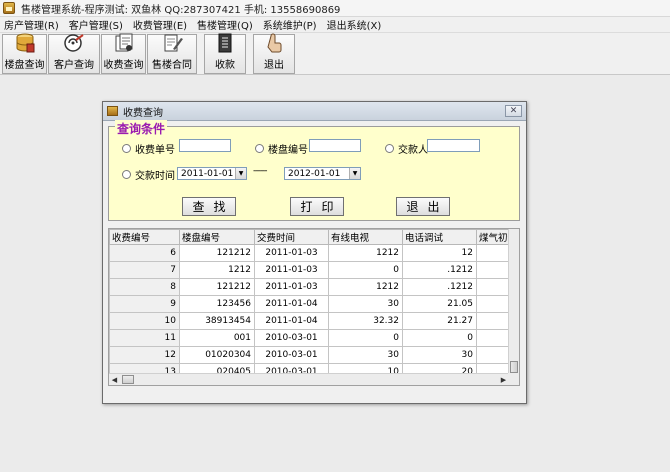 The height and width of the screenshot is (472, 670). I want to click on exit-dialog-button: 退出, so click(423, 206).